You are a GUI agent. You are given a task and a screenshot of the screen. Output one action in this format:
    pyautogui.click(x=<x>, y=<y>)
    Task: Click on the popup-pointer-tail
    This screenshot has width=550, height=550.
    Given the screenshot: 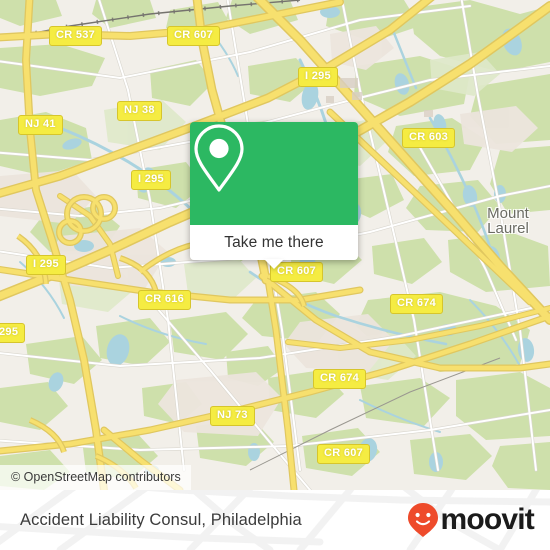 What is the action you would take?
    pyautogui.click(x=274, y=264)
    